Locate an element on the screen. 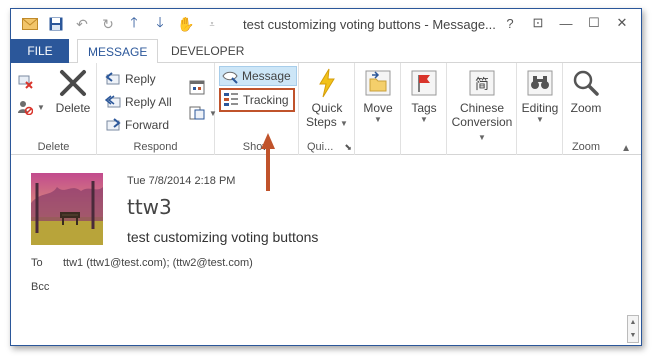 The image size is (652, 356). reply-button: Reply is located at coordinates (130, 79).